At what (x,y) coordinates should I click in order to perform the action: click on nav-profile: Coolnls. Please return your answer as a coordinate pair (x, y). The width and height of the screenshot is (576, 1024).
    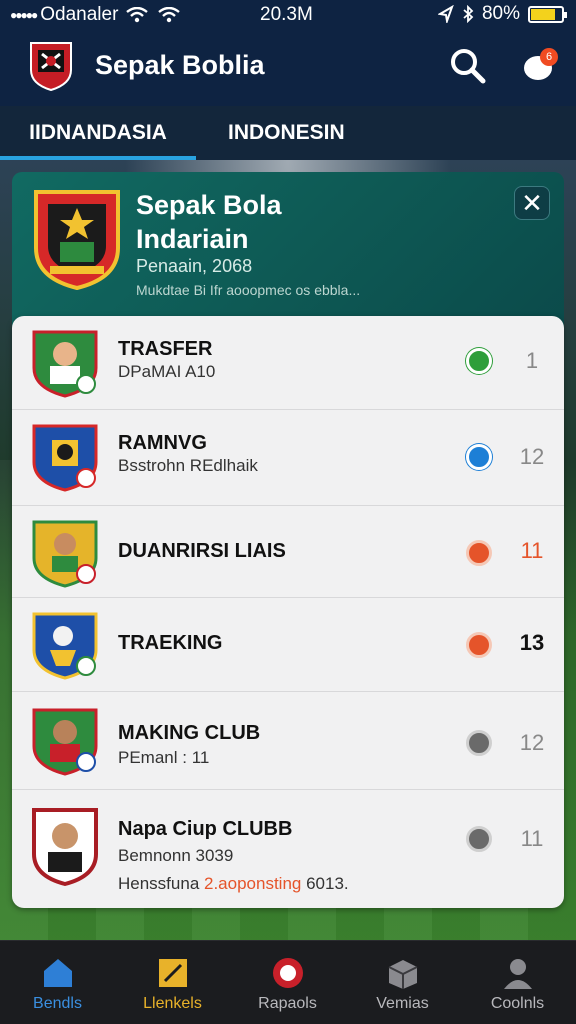
    Looking at the image, I should click on (517, 982).